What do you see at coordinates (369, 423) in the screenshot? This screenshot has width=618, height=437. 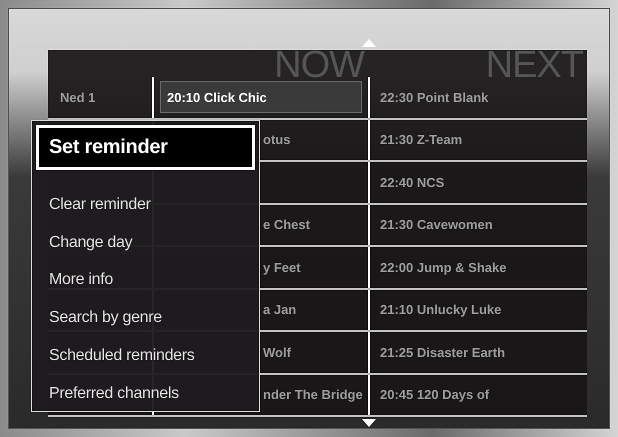 I see `scroll-down-icon` at bounding box center [369, 423].